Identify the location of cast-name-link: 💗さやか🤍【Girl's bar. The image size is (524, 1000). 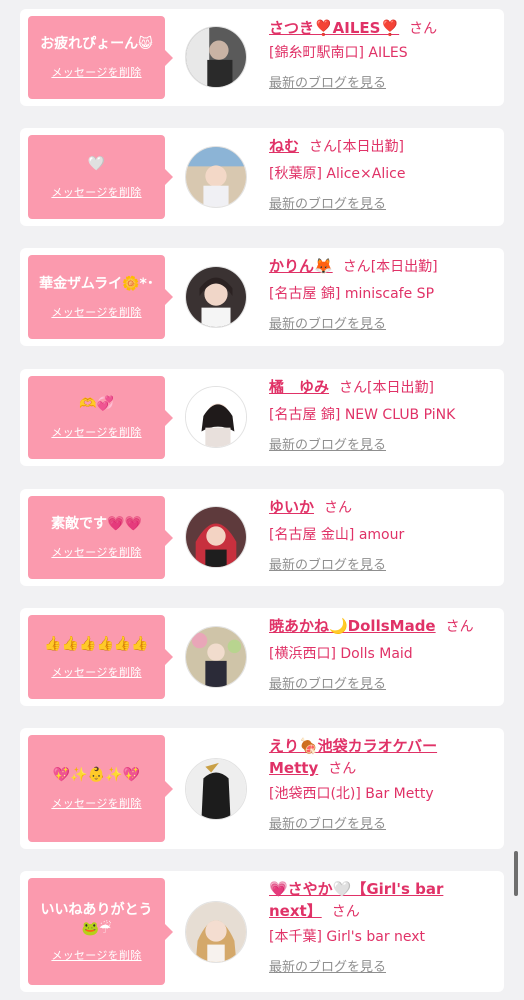
(356, 889).